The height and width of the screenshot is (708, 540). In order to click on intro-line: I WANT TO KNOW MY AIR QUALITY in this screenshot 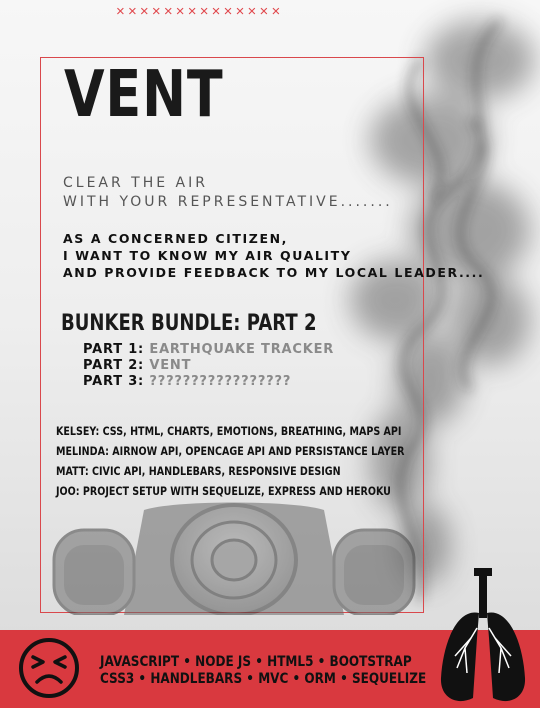, I will do `click(207, 255)`.